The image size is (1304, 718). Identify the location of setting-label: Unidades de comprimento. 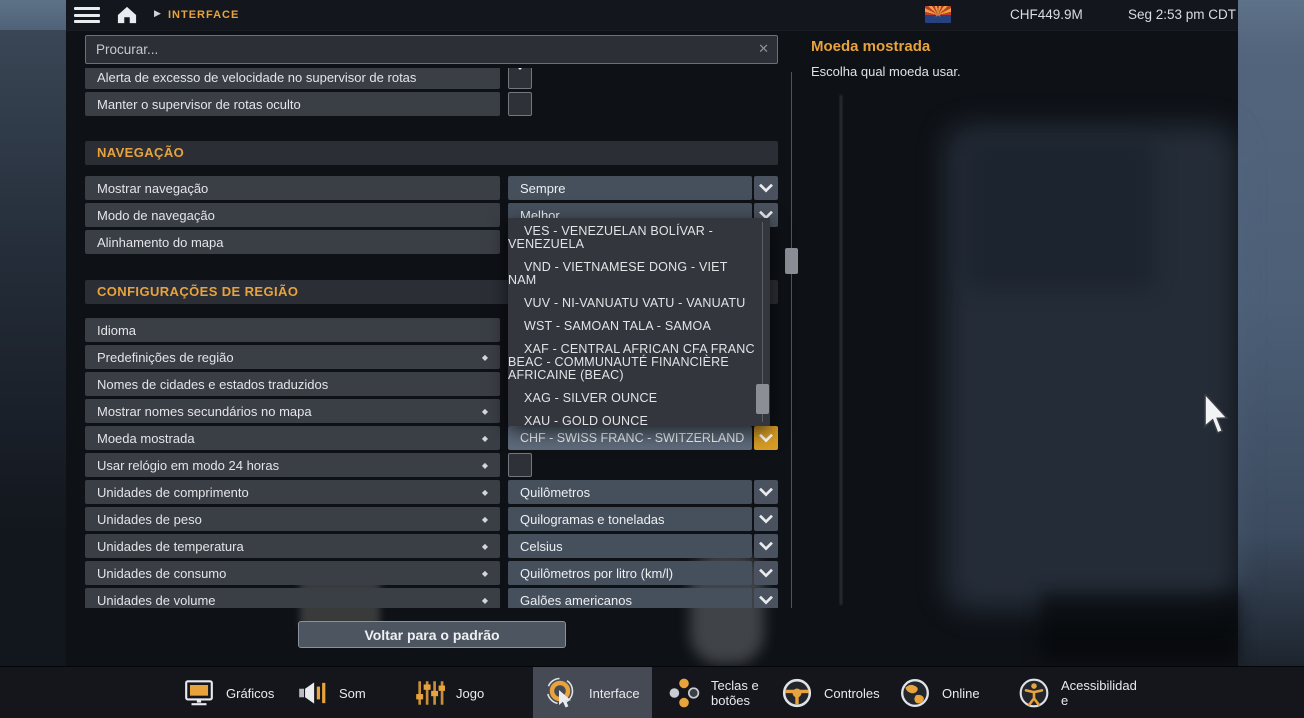
(173, 492).